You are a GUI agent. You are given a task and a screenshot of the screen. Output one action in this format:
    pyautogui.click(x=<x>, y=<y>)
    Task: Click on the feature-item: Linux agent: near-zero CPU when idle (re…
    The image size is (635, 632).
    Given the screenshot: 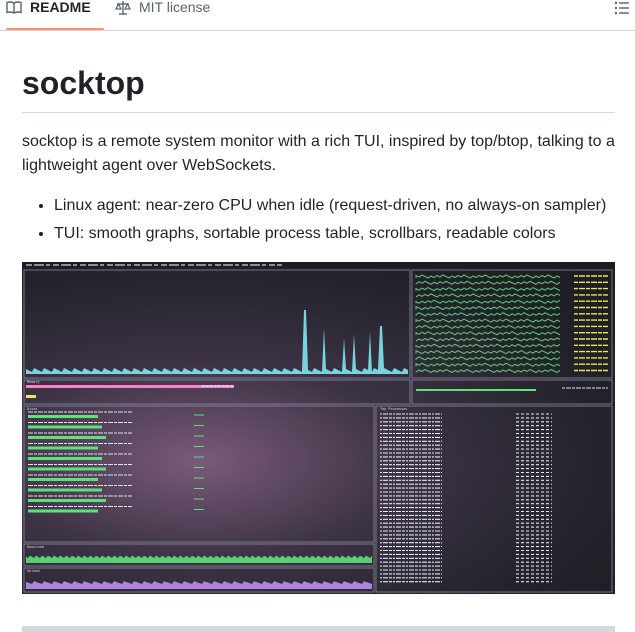 What is the action you would take?
    pyautogui.click(x=344, y=206)
    